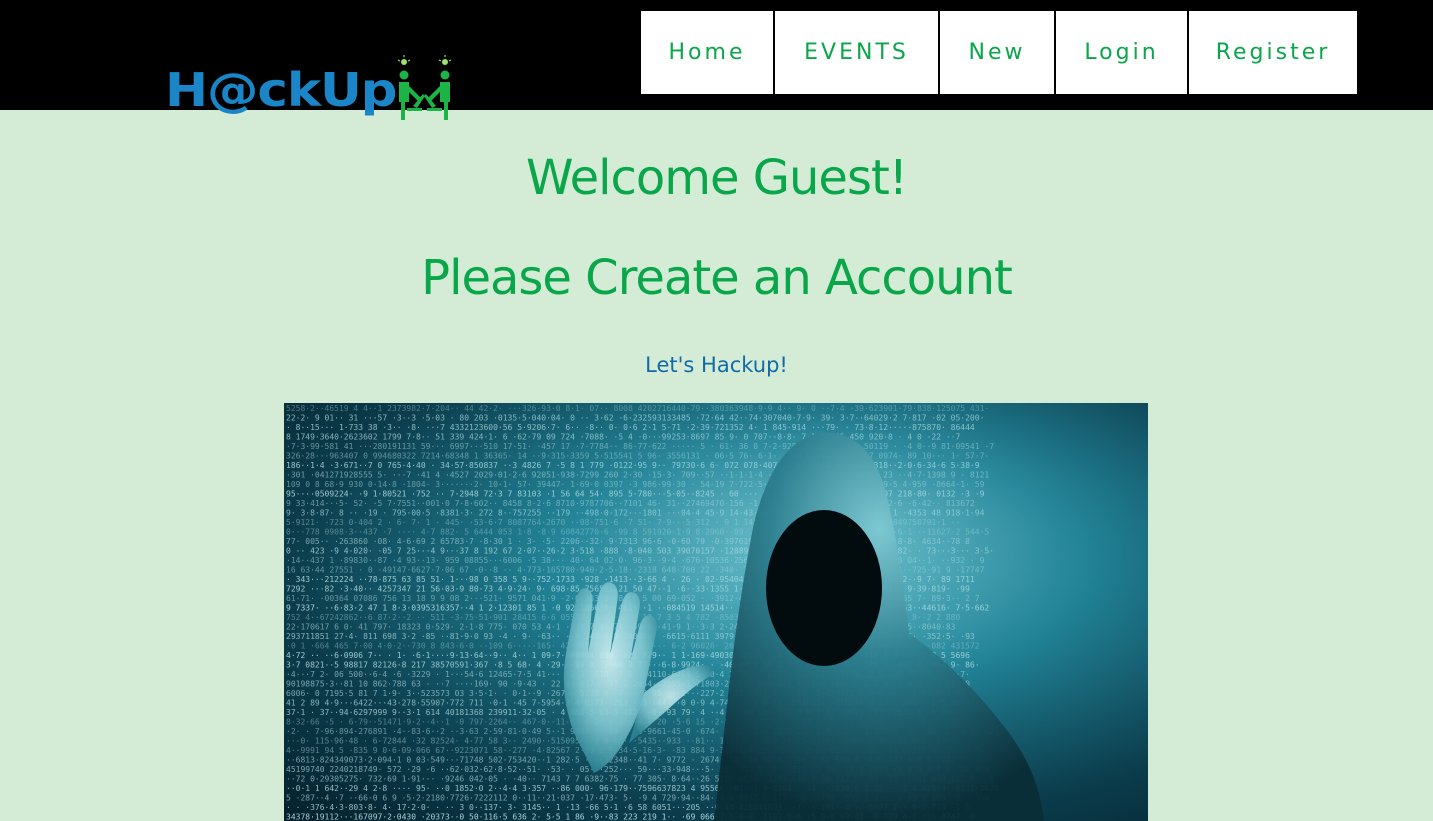  What do you see at coordinates (1121, 52) in the screenshot?
I see `nav-login-link: Login` at bounding box center [1121, 52].